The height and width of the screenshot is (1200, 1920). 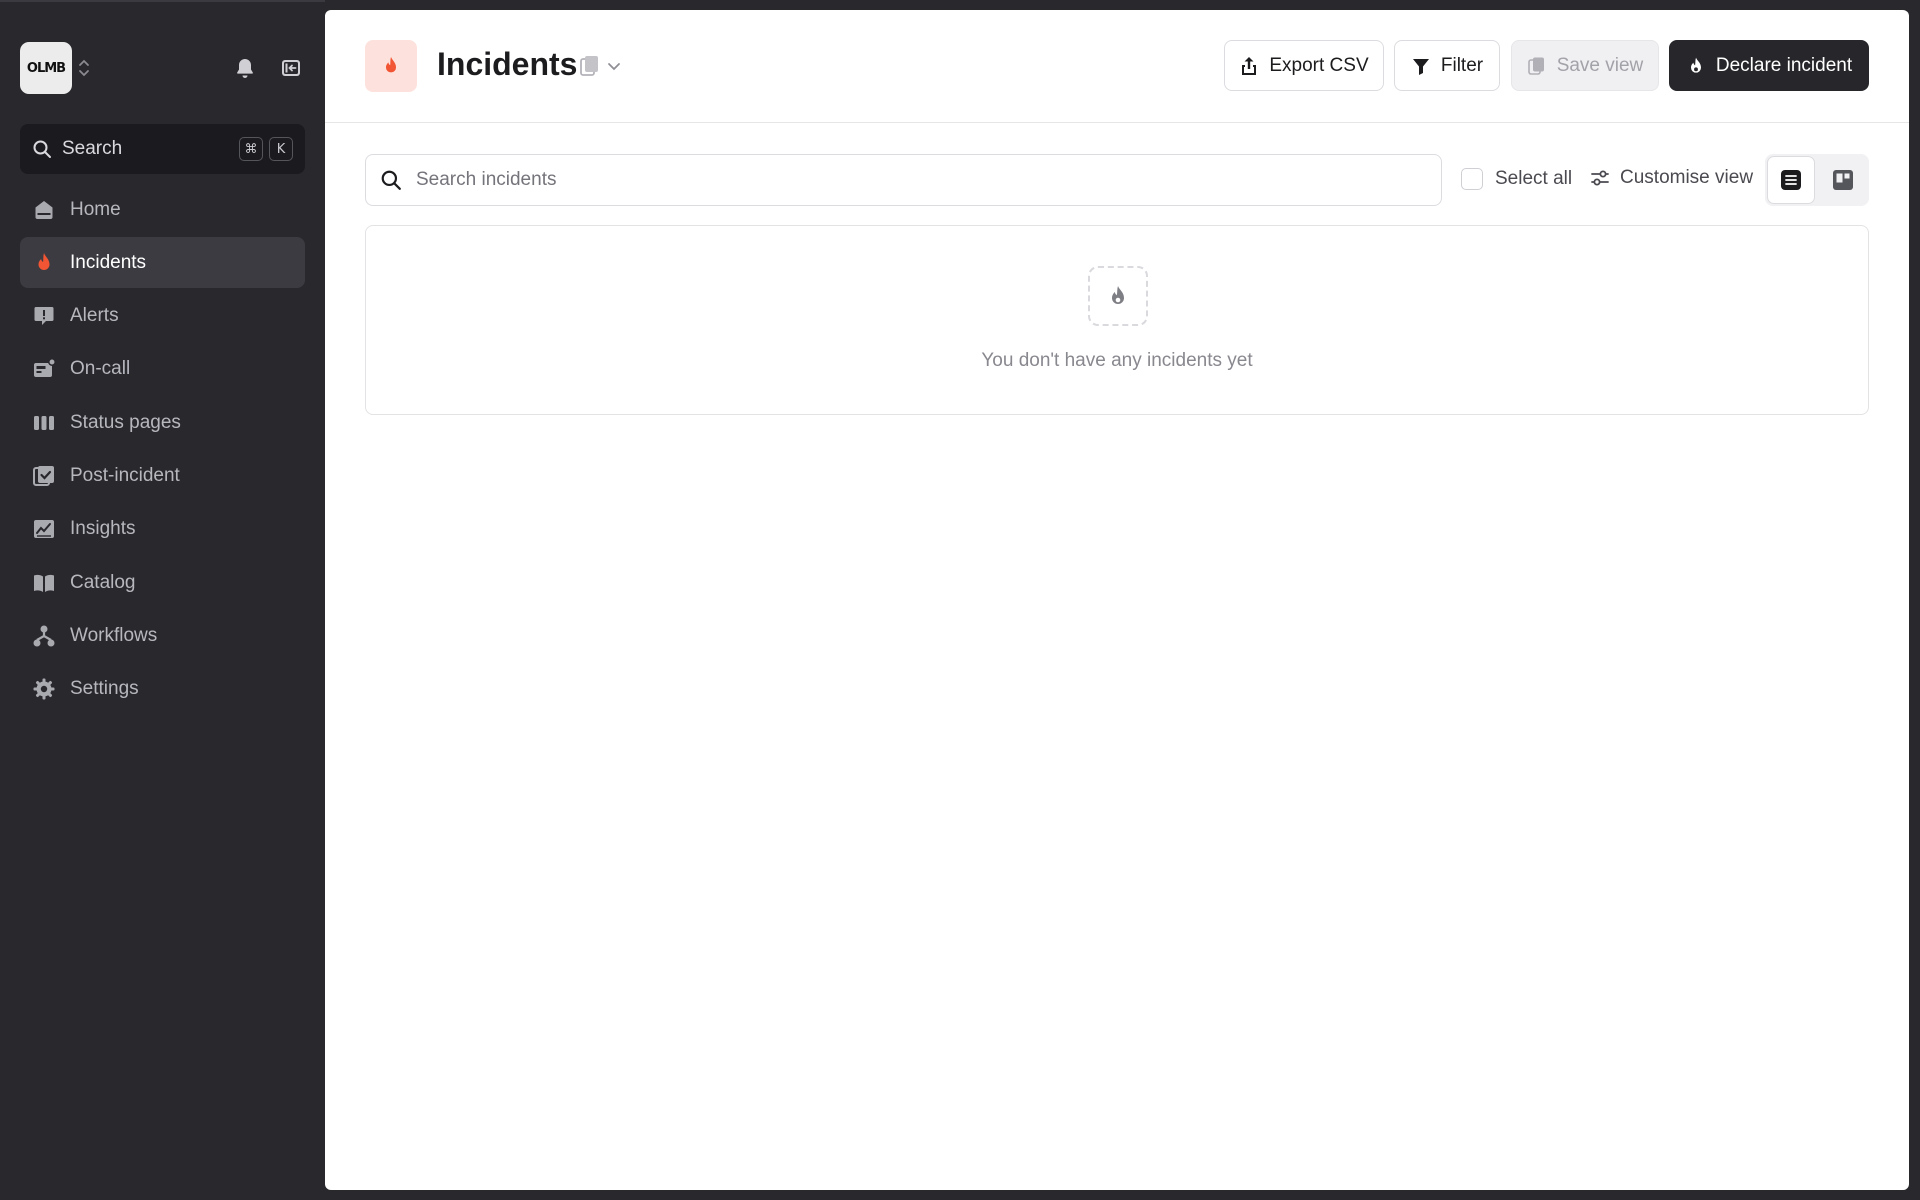 What do you see at coordinates (103, 582) in the screenshot?
I see `sidebar-item-label: Catalog` at bounding box center [103, 582].